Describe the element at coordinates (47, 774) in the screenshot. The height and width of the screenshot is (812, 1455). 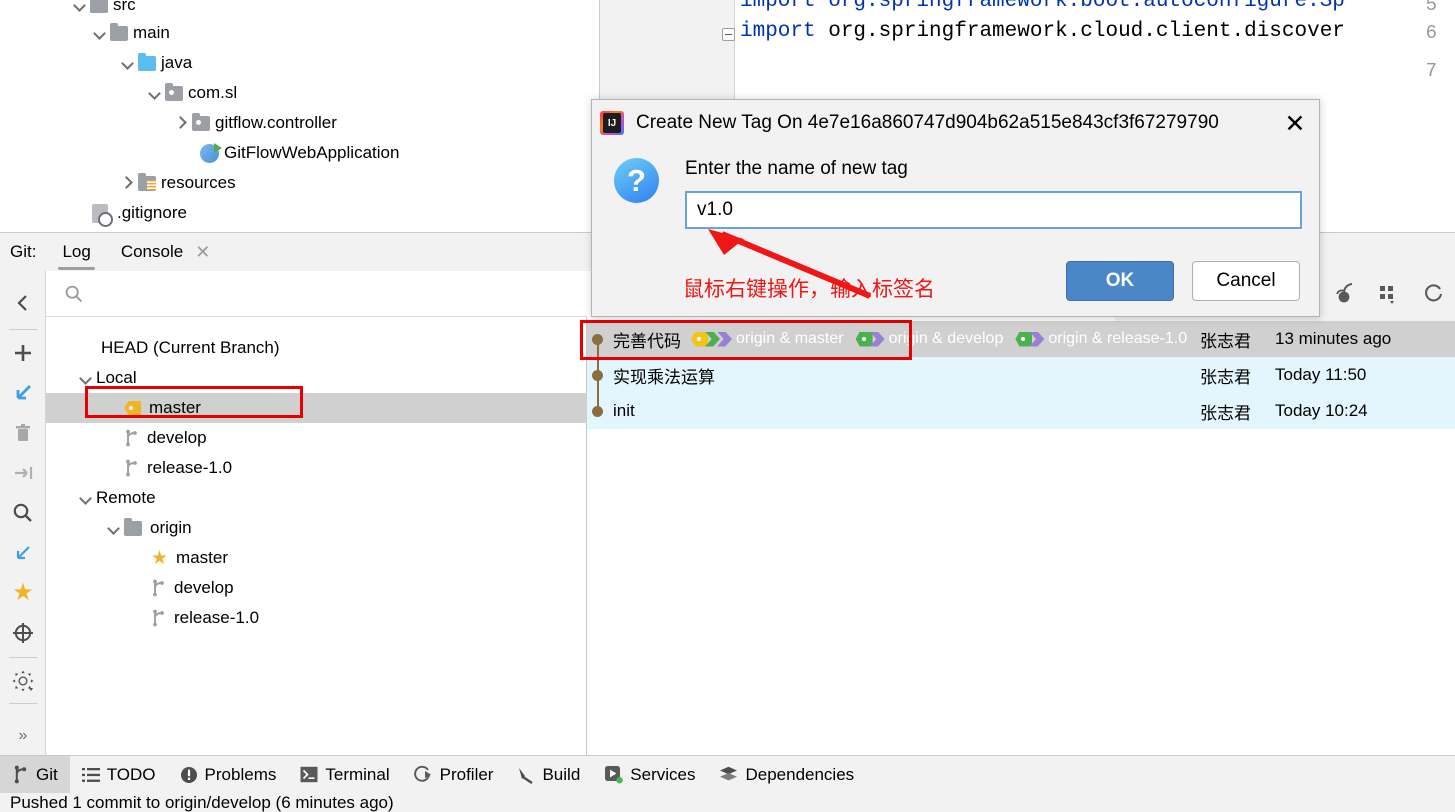
I see `tool-button-label: Git` at that location.